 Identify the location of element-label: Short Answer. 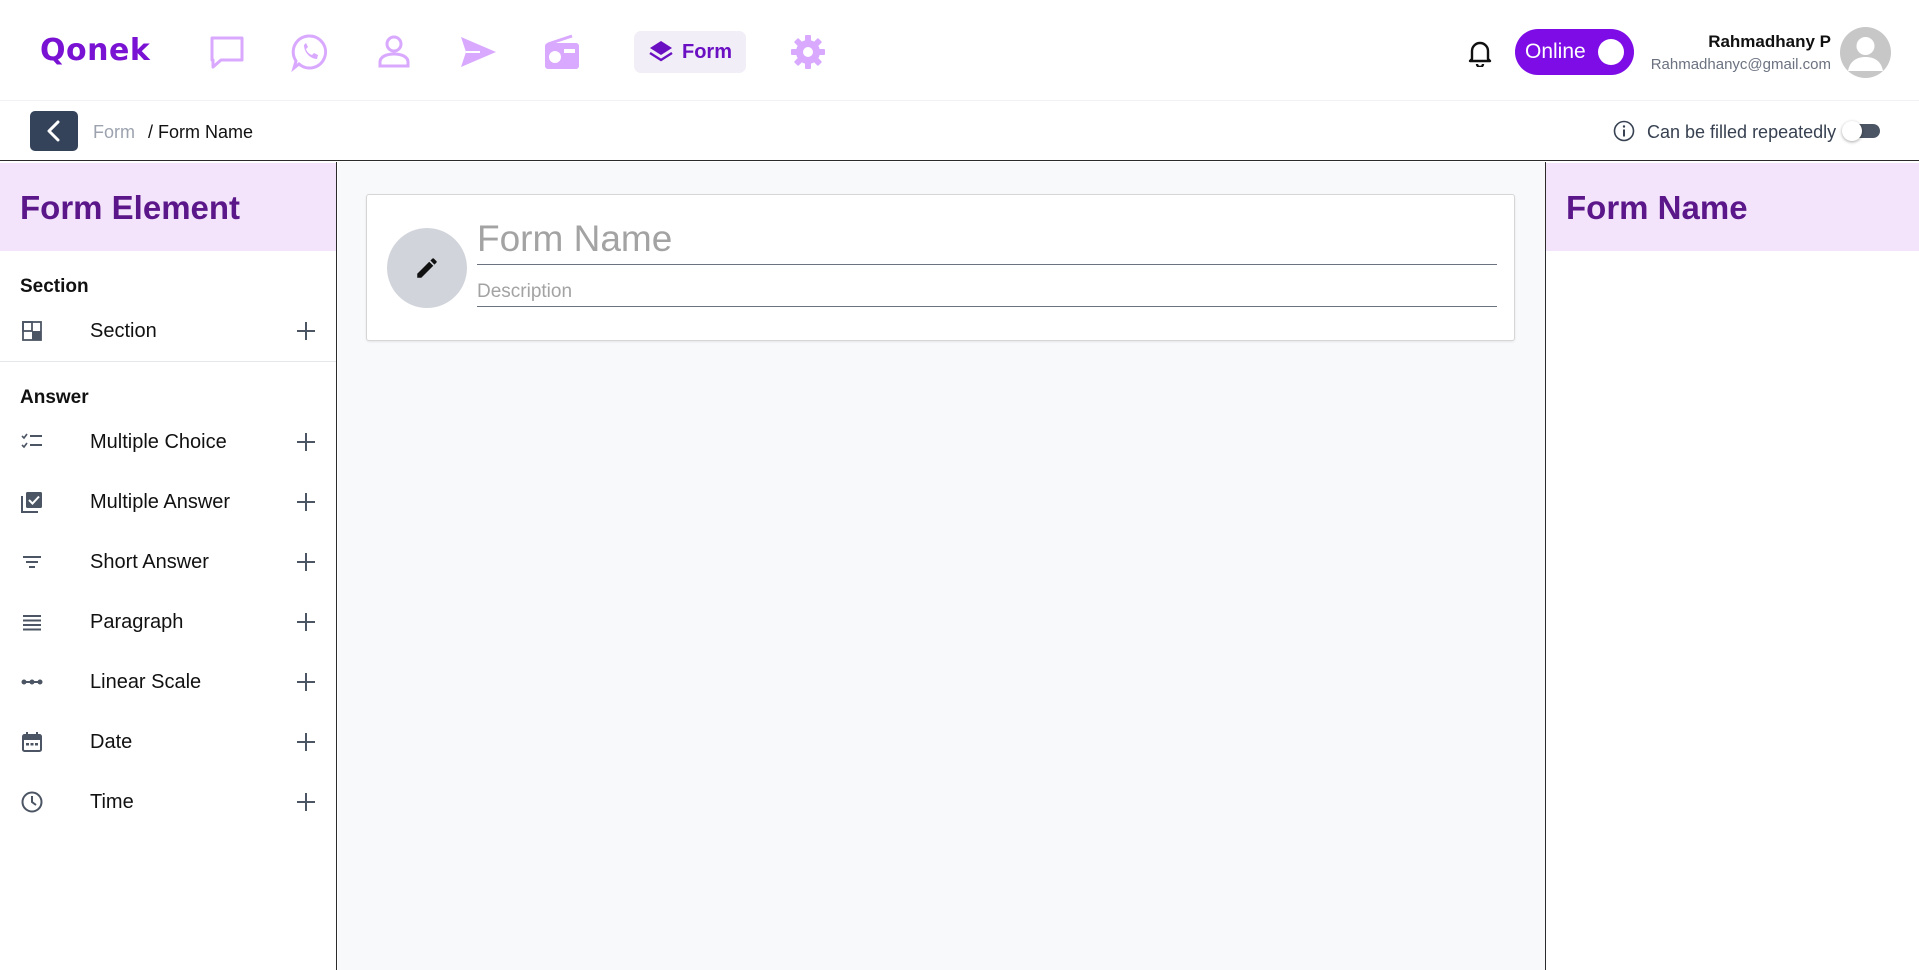
(149, 562).